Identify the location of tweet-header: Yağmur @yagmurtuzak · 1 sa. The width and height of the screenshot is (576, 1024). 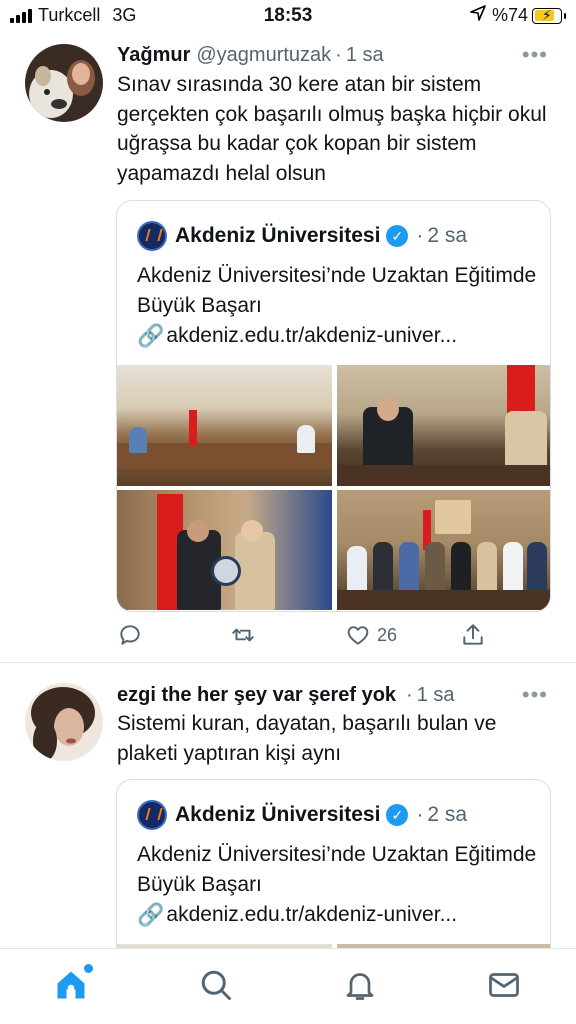
(250, 55).